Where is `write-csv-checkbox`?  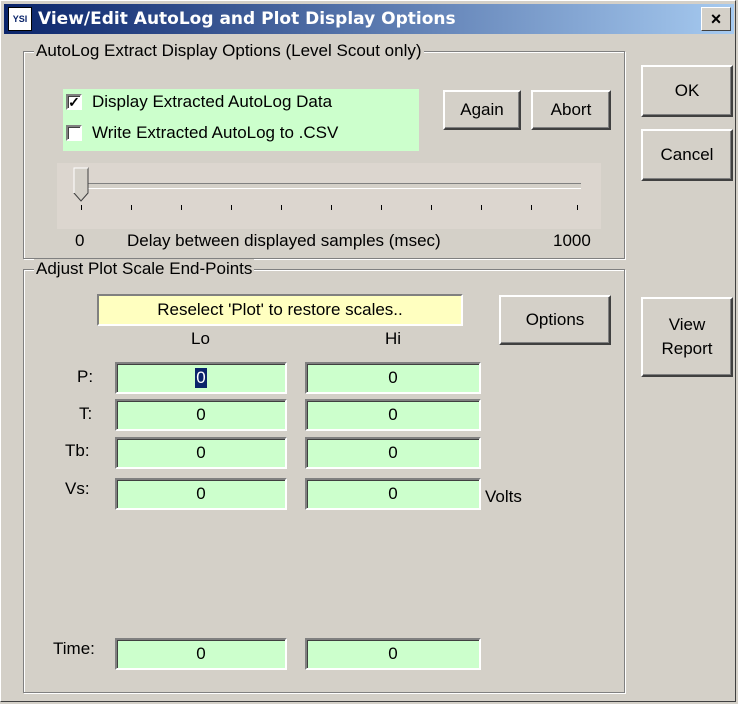
write-csv-checkbox is located at coordinates (74, 133).